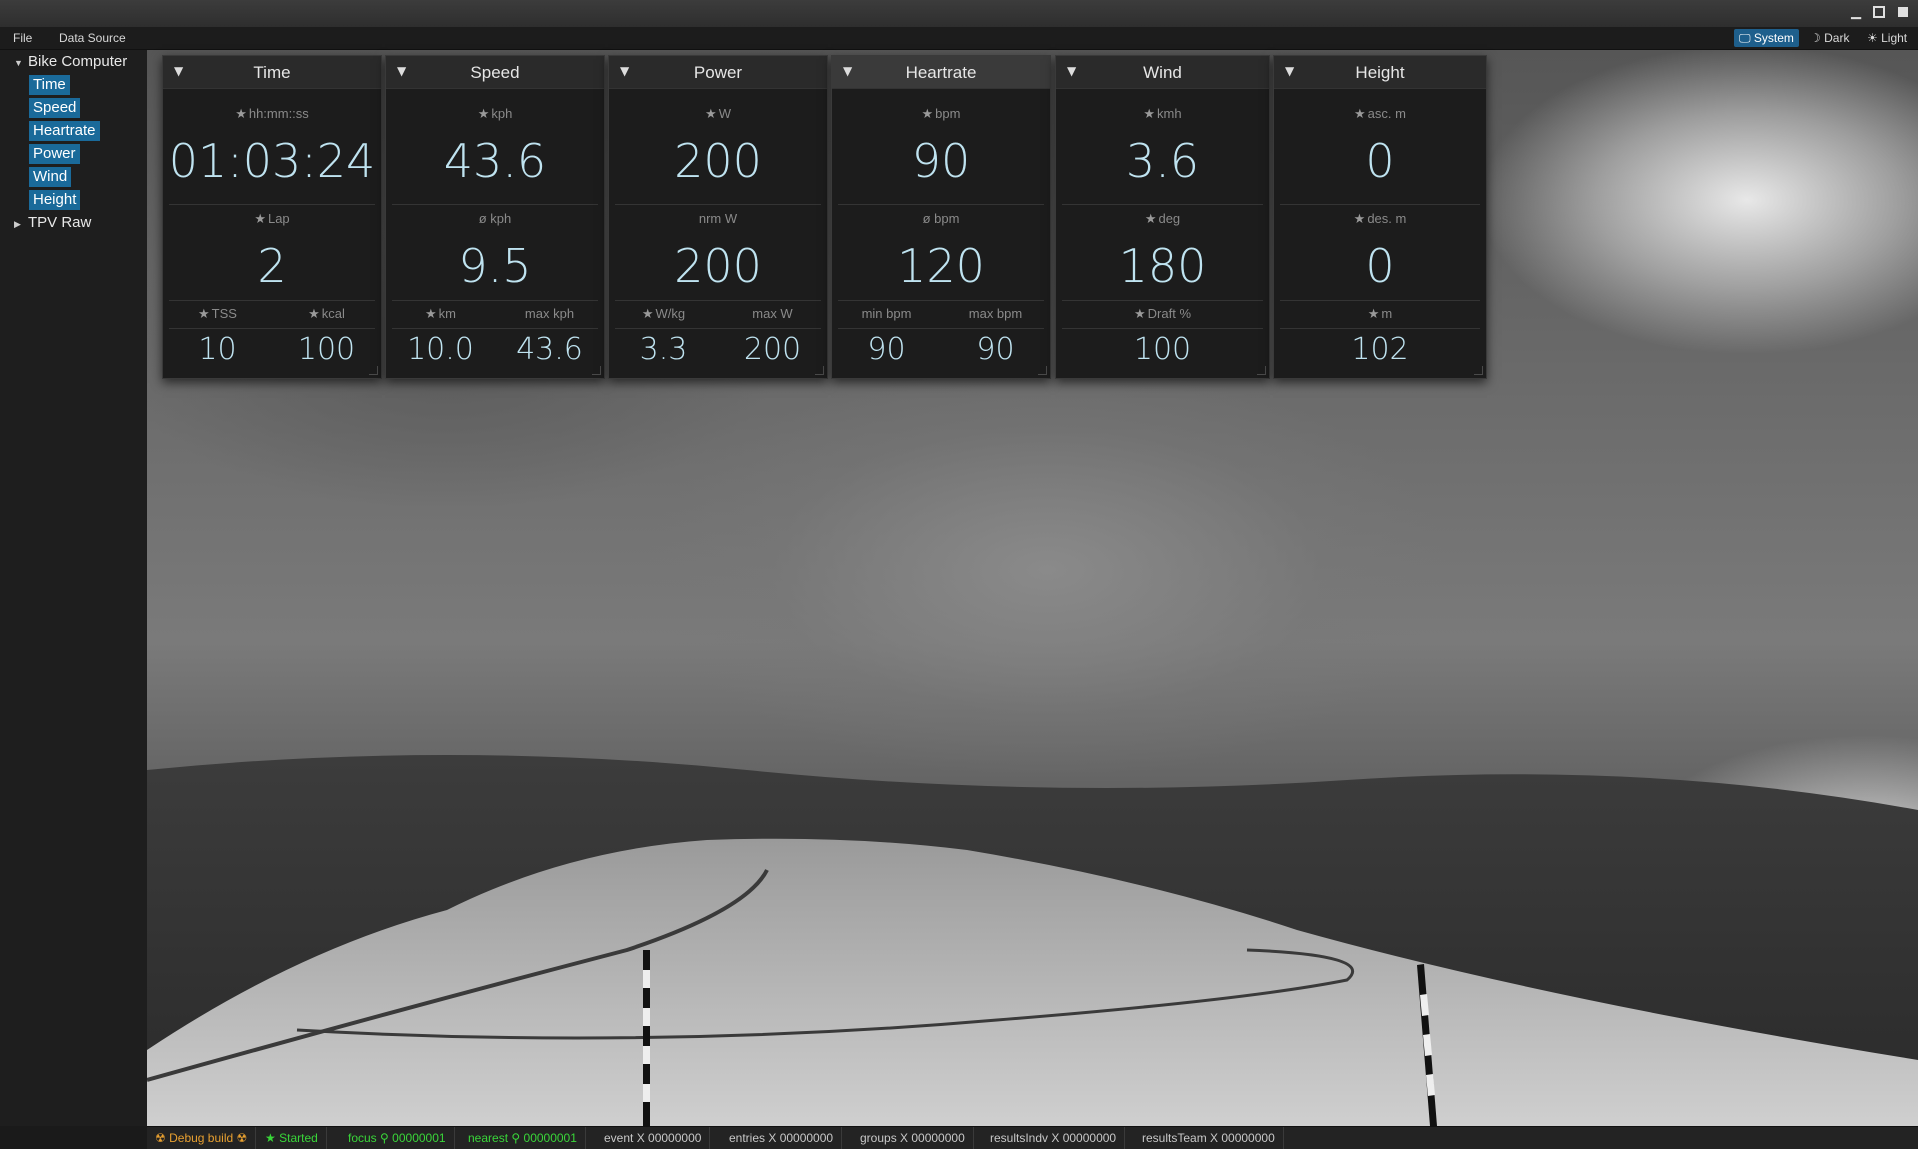 This screenshot has width=1918, height=1149. Describe the element at coordinates (326, 313) in the screenshot. I see `metric-label: ★ kcal` at that location.